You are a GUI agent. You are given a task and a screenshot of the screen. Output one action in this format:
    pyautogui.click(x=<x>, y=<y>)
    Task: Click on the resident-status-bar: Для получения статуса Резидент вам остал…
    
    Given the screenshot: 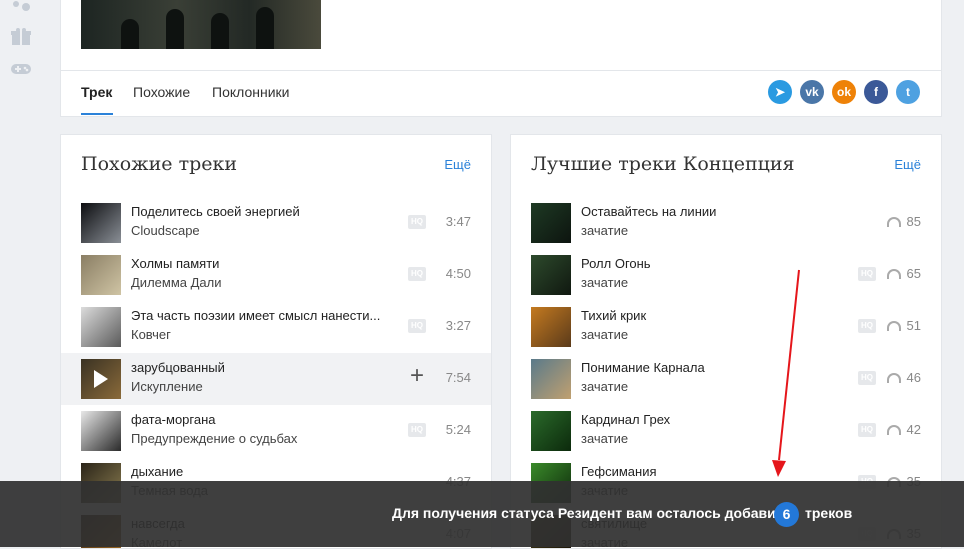 What is the action you would take?
    pyautogui.click(x=482, y=514)
    